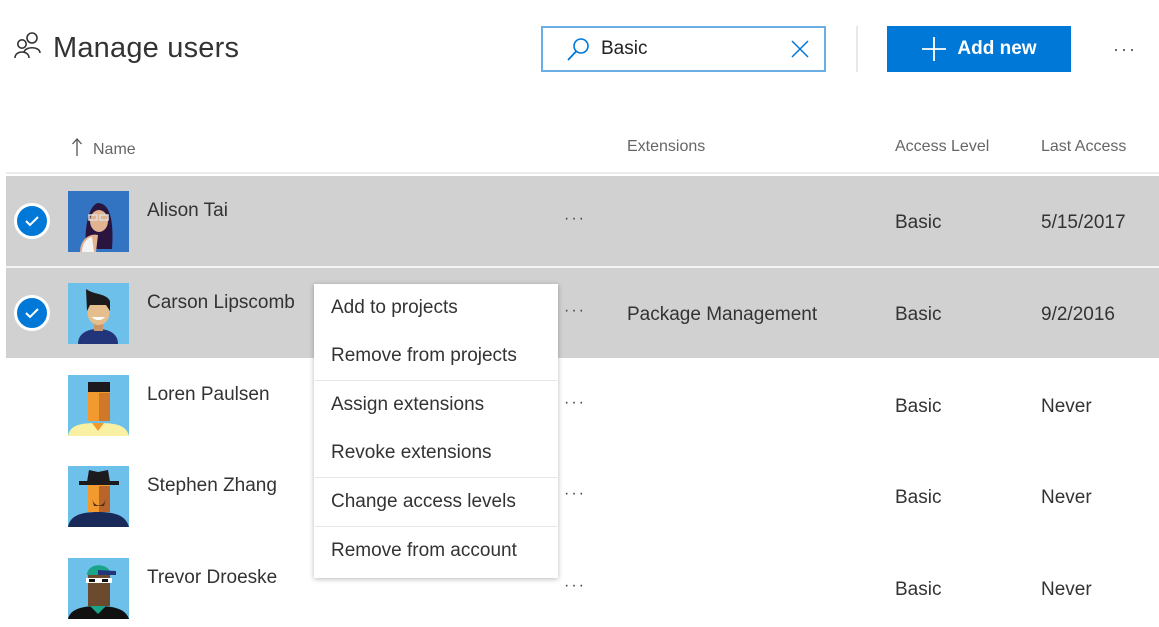  What do you see at coordinates (1125, 49) in the screenshot?
I see `more-options-button: ···` at bounding box center [1125, 49].